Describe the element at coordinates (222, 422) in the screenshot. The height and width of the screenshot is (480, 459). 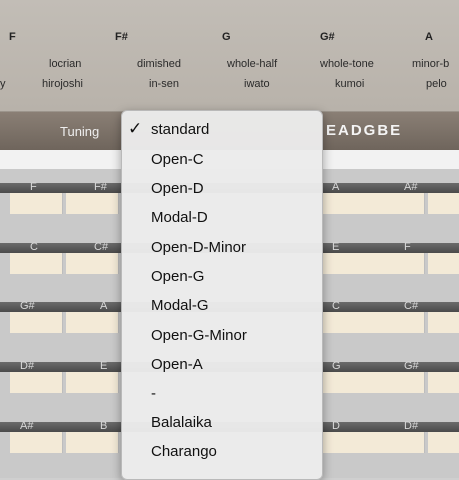
I see `menu-item-balalaika: Balalaika` at that location.